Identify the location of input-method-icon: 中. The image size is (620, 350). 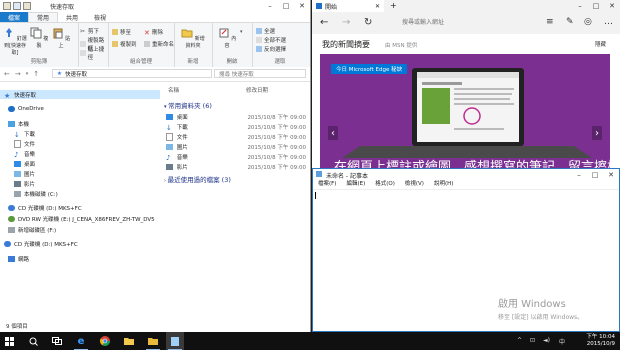
(562, 341).